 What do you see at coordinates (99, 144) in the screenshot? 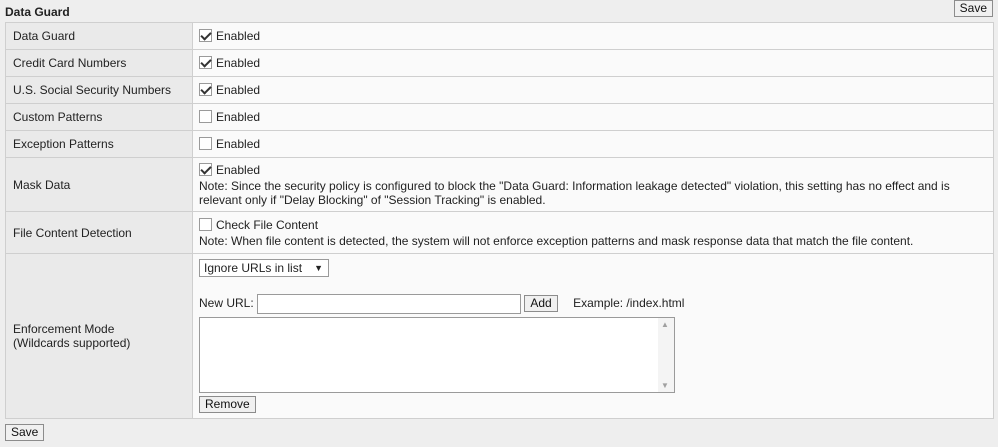
I see `exception-patterns-label: Exception Patterns` at bounding box center [99, 144].